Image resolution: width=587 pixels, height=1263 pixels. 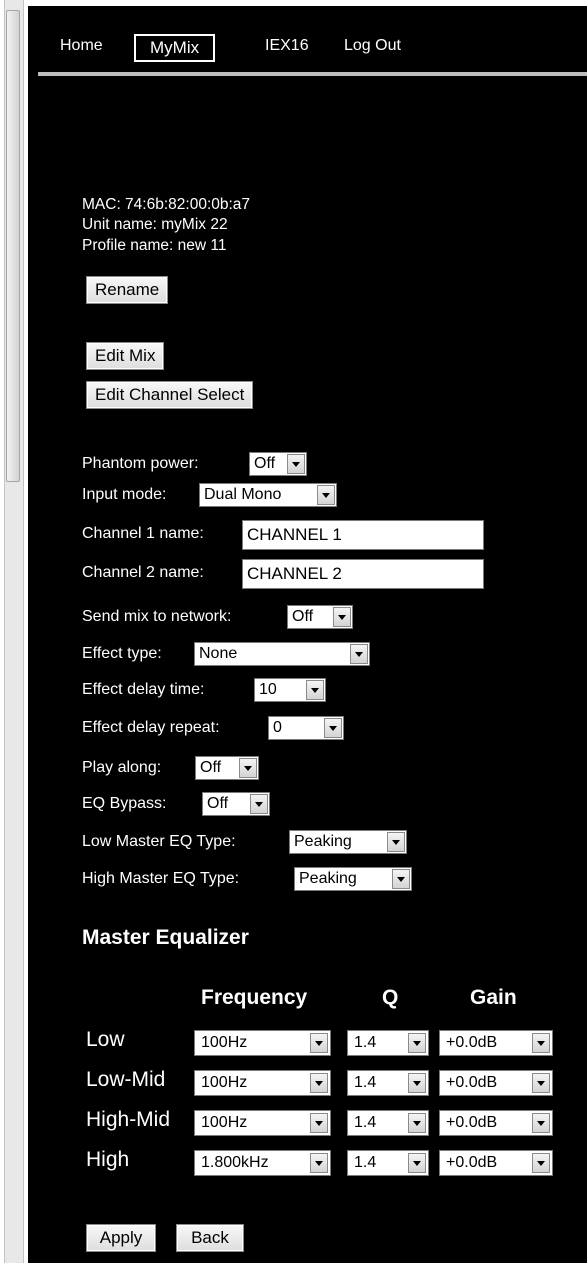 What do you see at coordinates (388, 1123) in the screenshot?
I see `eq-high-mid-q-select: 1.4` at bounding box center [388, 1123].